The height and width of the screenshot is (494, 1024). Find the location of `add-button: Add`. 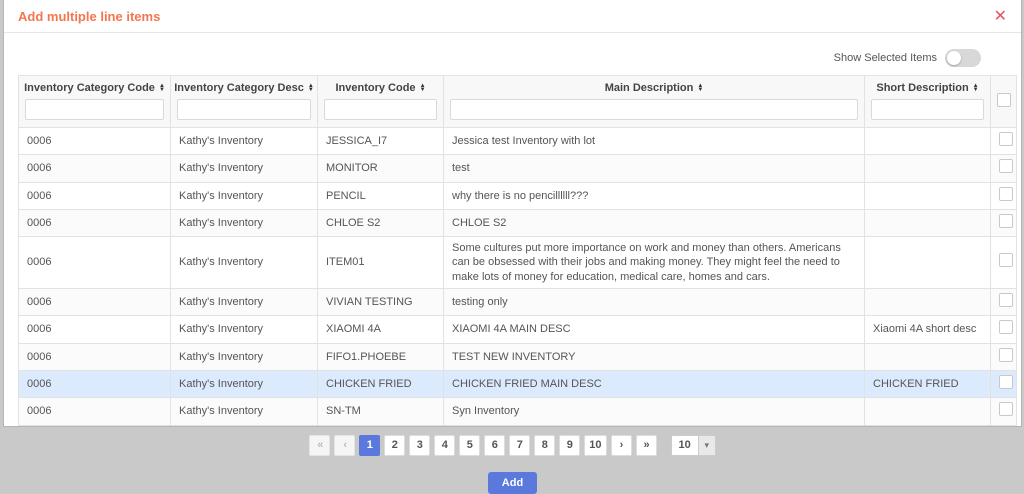

add-button: Add is located at coordinates (512, 483).